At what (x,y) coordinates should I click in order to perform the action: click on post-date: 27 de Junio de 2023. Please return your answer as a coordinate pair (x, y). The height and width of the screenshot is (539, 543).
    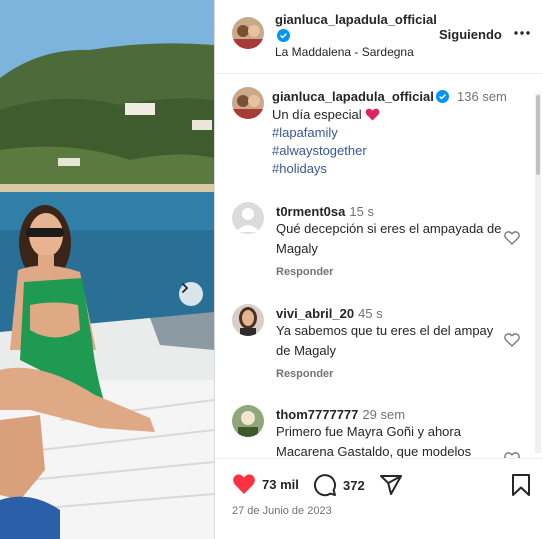
    Looking at the image, I should click on (282, 511).